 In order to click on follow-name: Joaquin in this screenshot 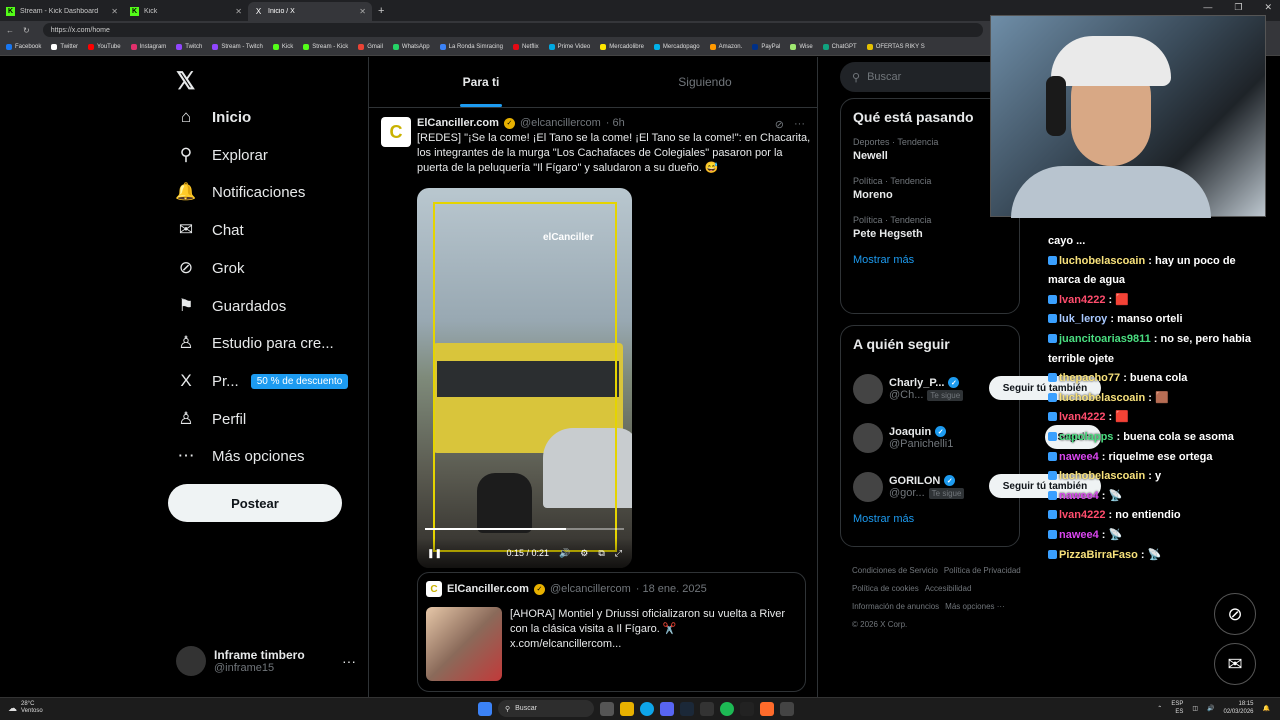, I will do `click(910, 432)`.